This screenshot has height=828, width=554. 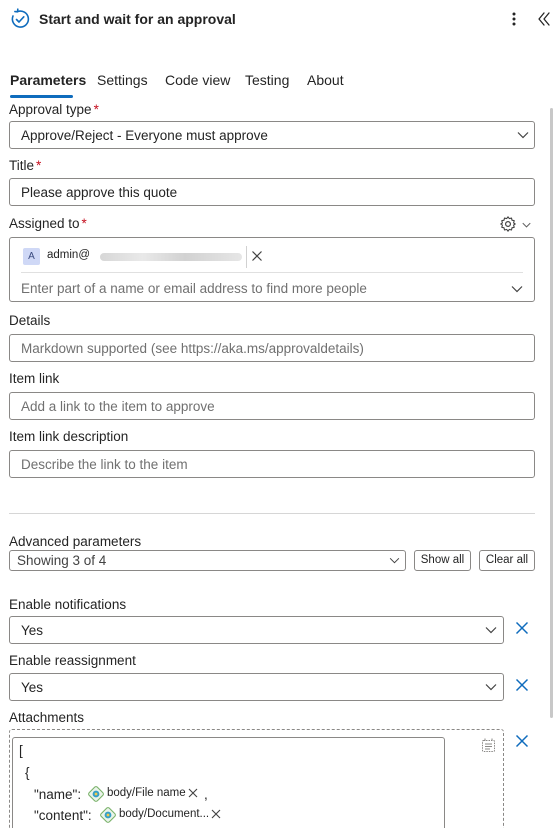 I want to click on section-divider, so click(x=272, y=513).